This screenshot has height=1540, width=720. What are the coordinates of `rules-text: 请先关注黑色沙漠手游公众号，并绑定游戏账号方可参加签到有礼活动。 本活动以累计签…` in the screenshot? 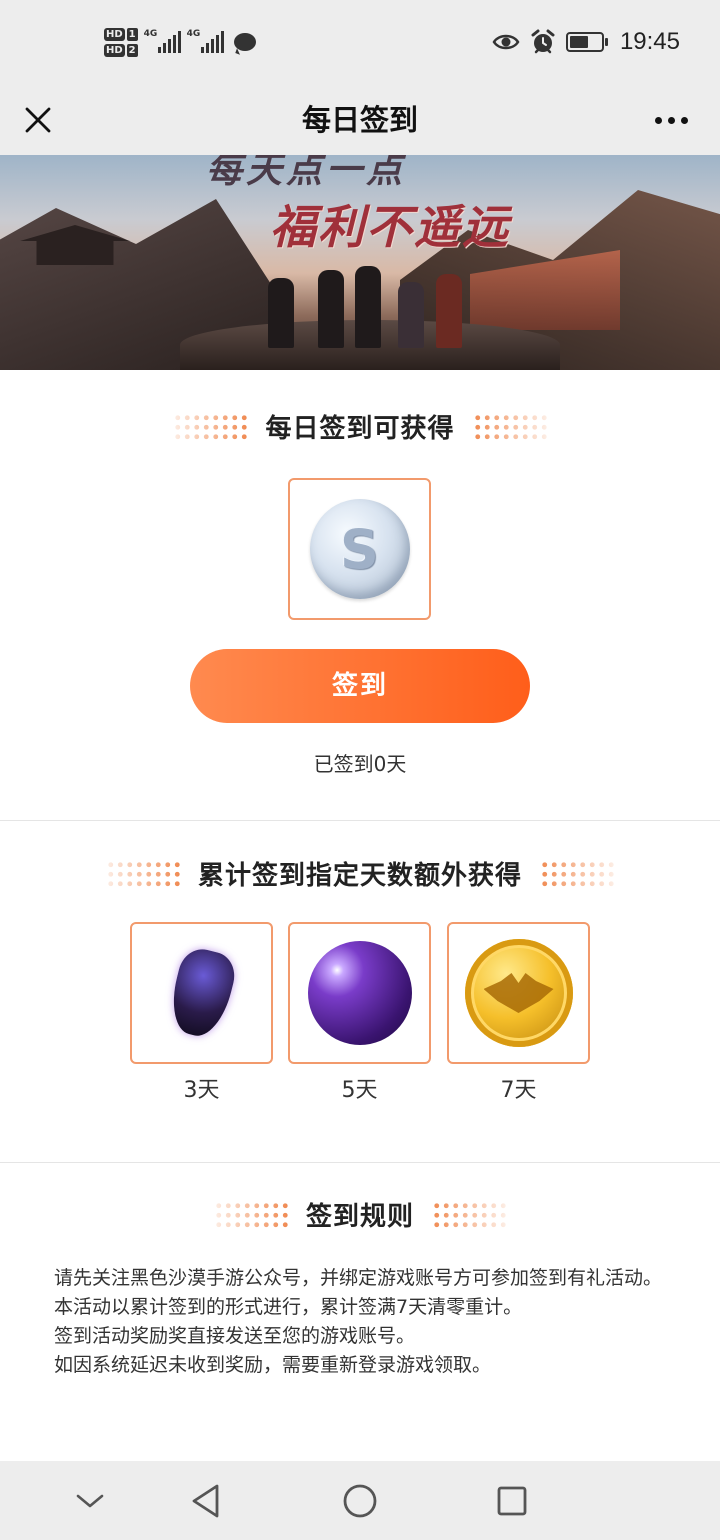 It's located at (364, 1322).